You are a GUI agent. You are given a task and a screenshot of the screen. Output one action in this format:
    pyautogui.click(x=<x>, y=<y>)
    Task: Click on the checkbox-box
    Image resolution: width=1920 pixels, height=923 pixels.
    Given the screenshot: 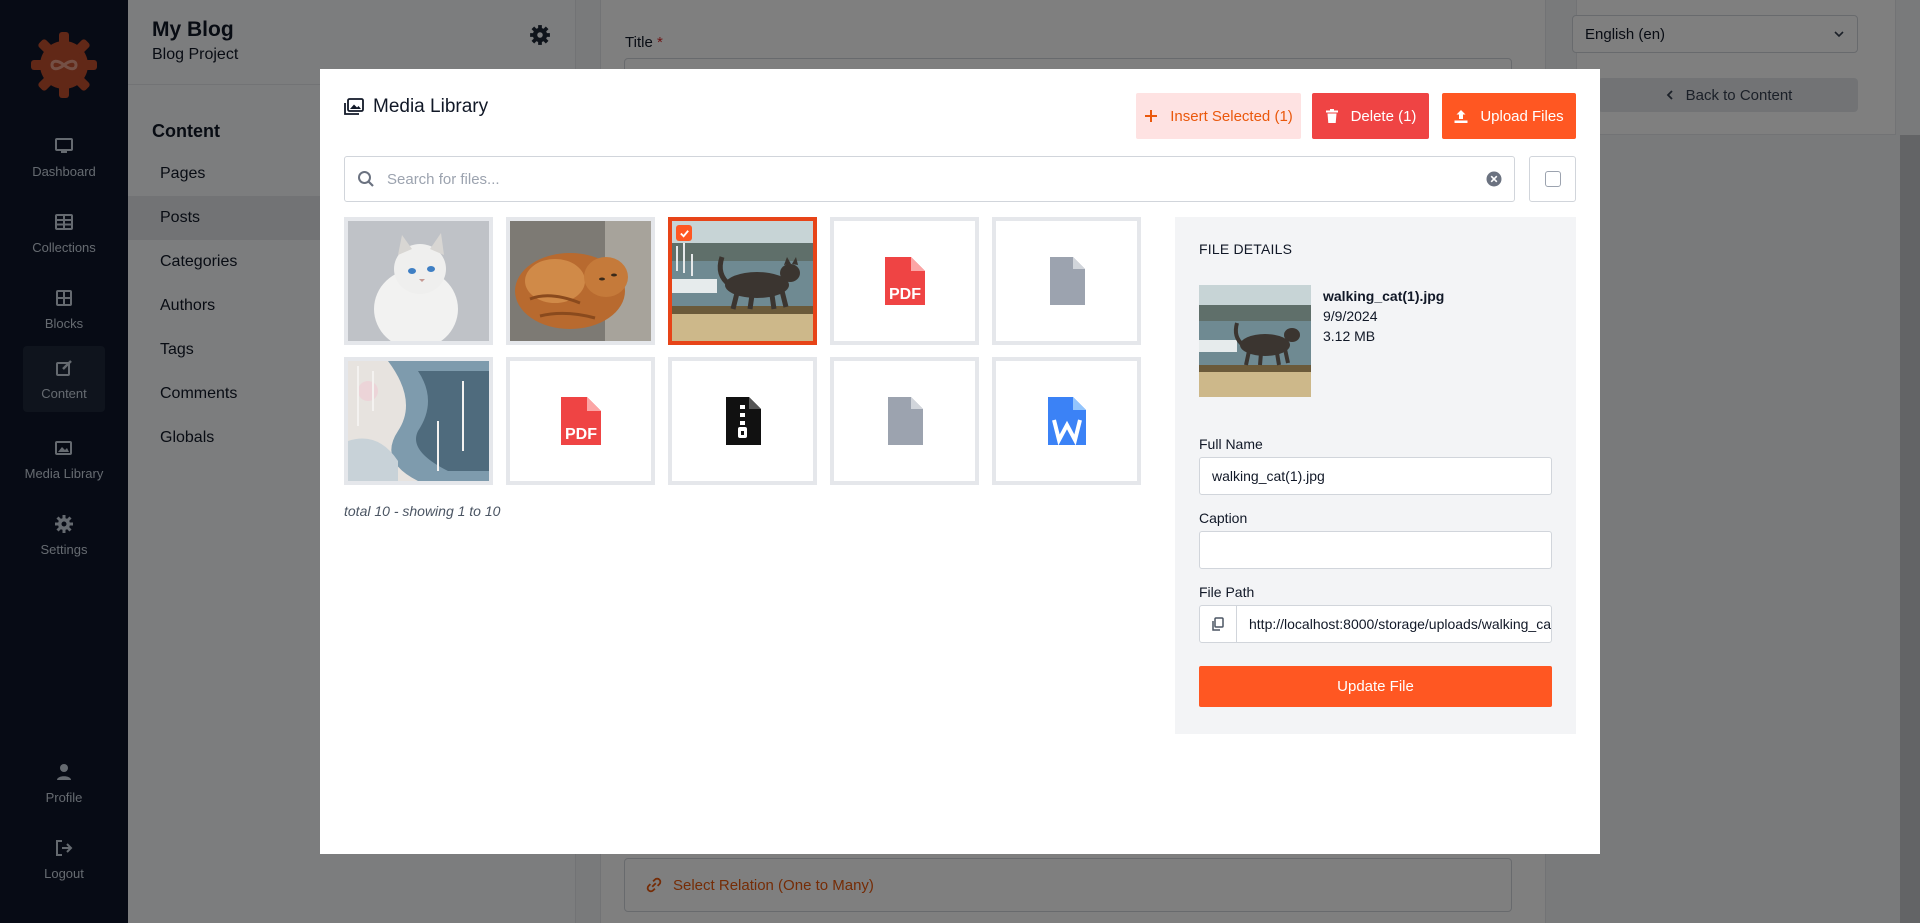 What is the action you would take?
    pyautogui.click(x=1552, y=179)
    